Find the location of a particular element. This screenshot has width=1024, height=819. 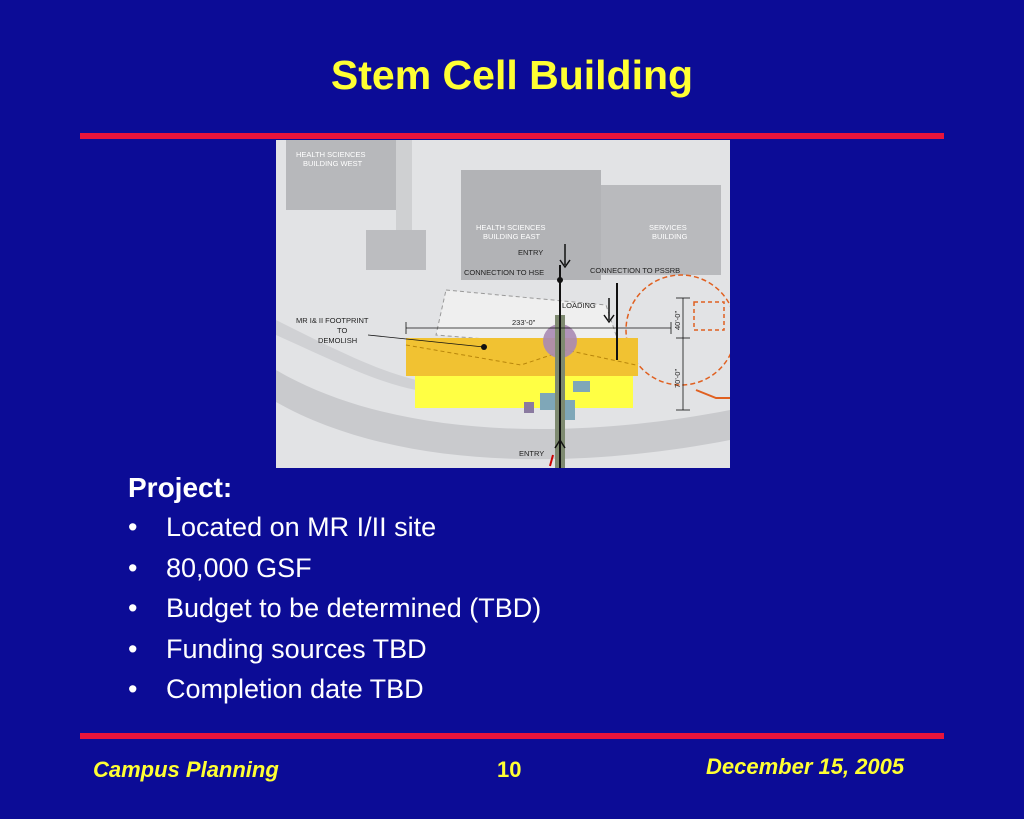

label-dimension-width: 233'-0" is located at coordinates (524, 322).